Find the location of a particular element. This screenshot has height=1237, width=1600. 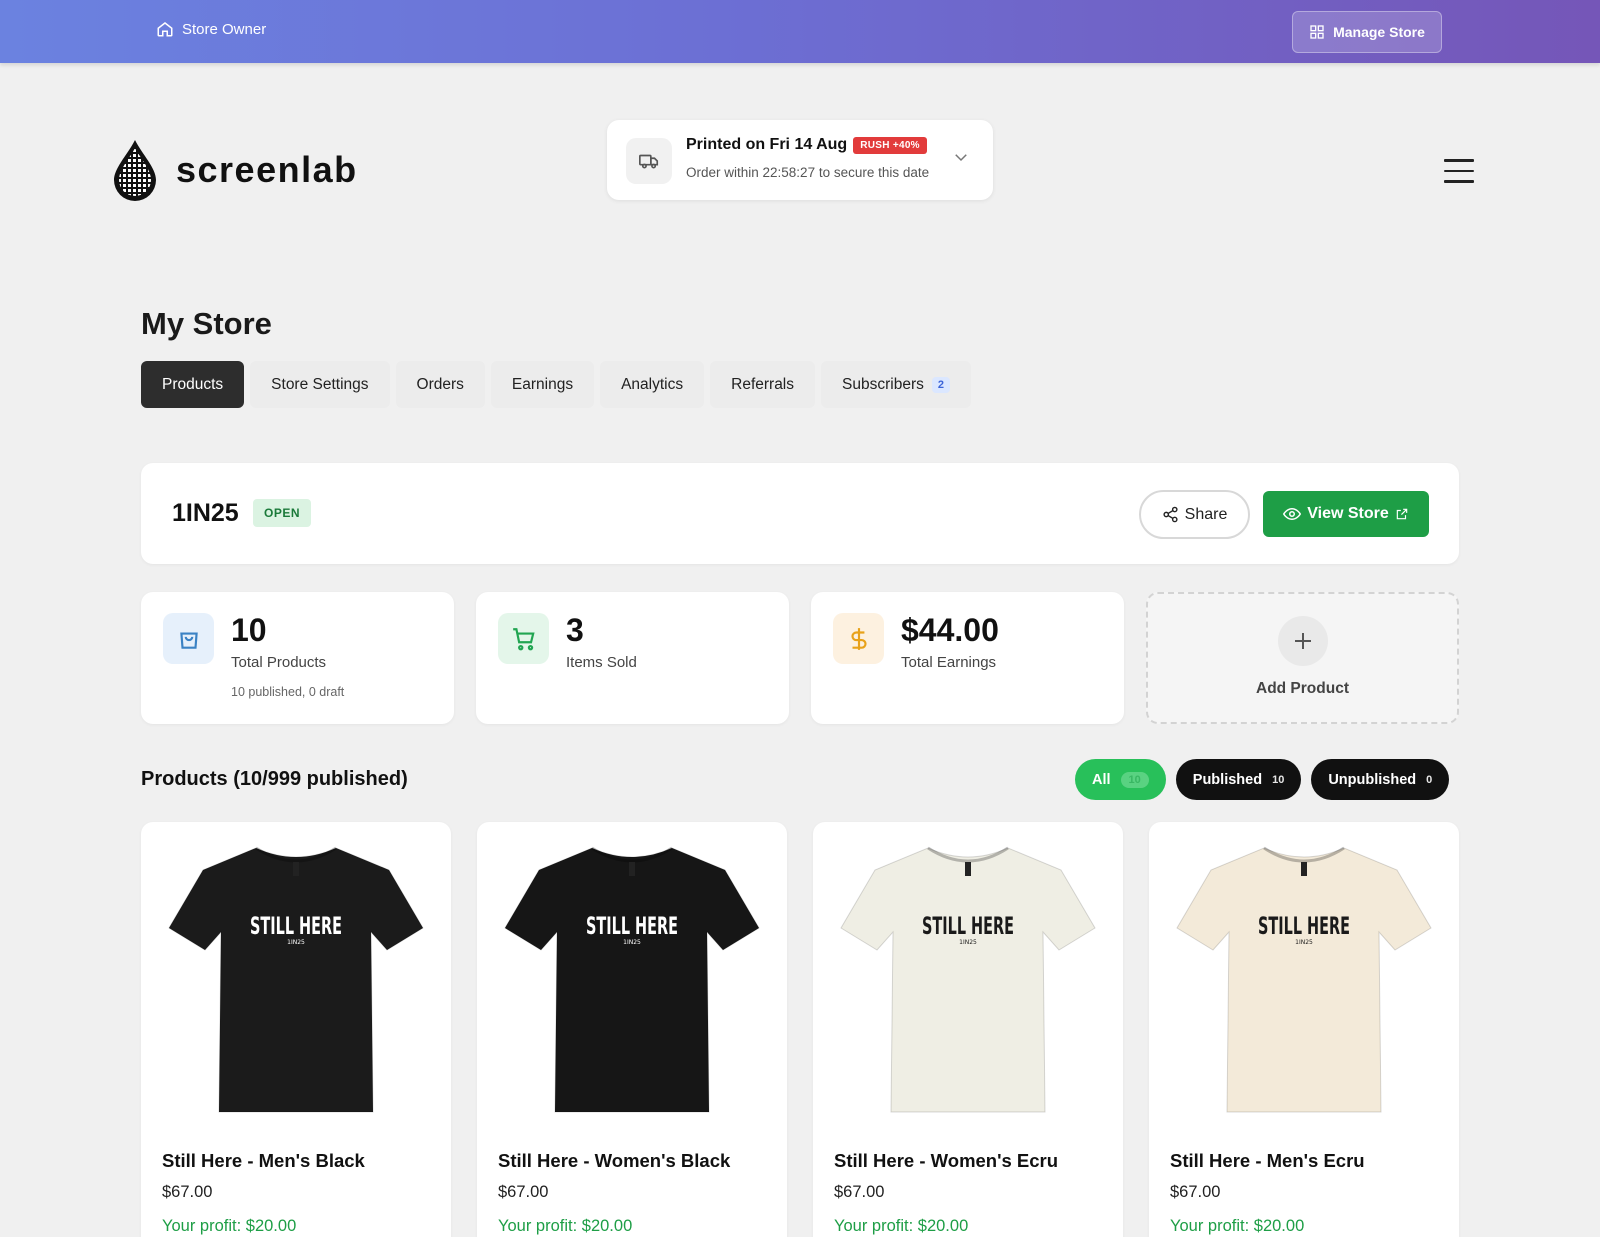

tab-label: Store Settings is located at coordinates (320, 384).